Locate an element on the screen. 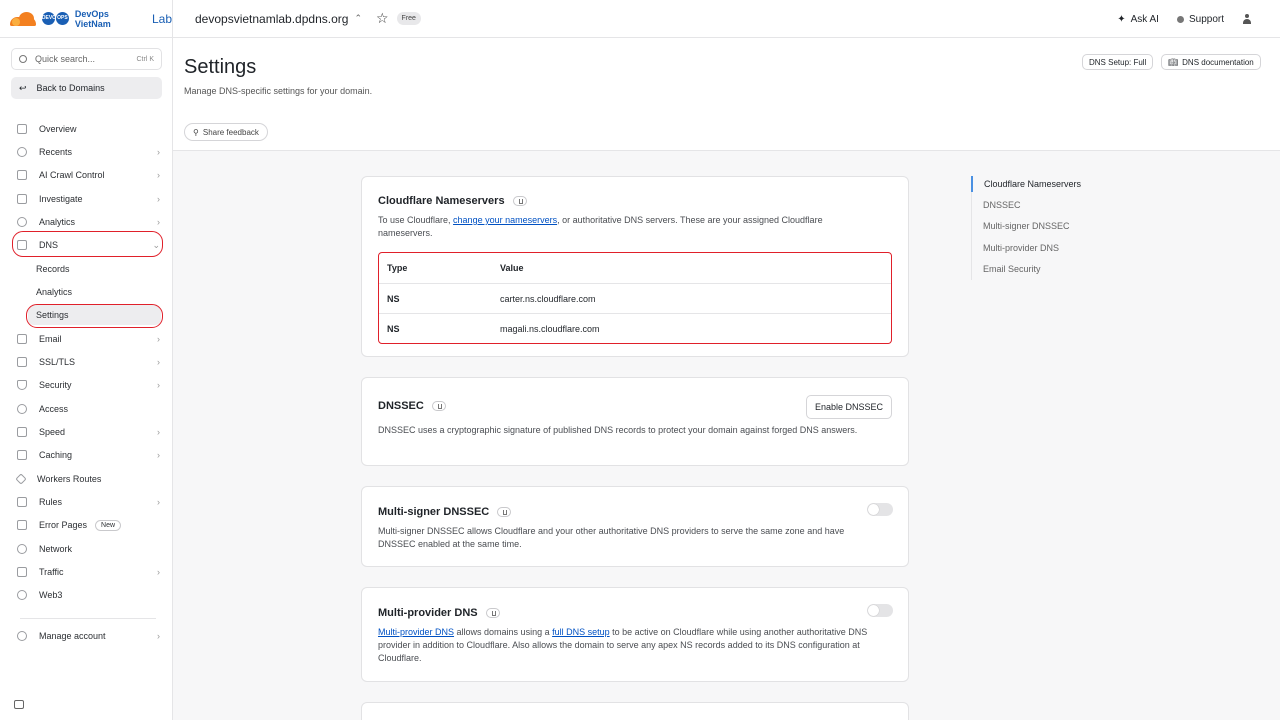  sidebar-item-investigate: Investigate › is located at coordinates (87, 199).